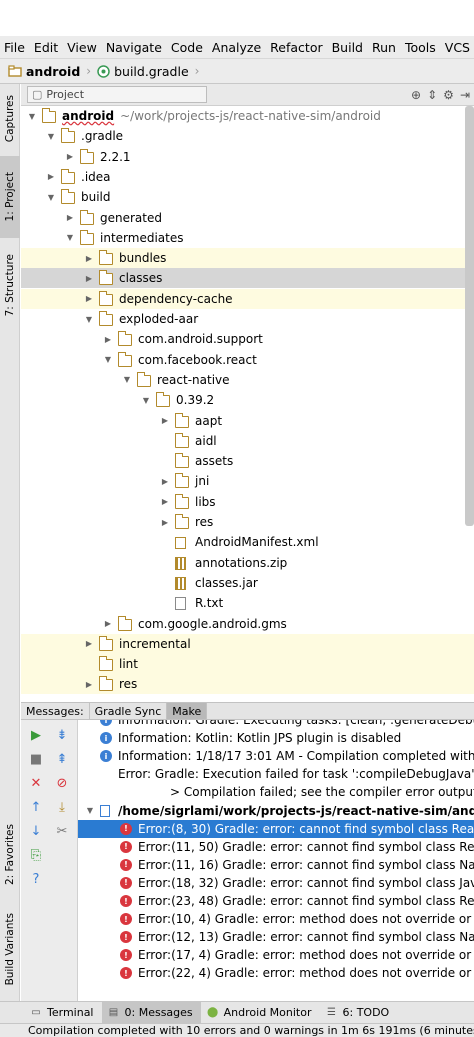 The image size is (474, 1037). I want to click on project-view-select: ▢ Project, so click(117, 94).